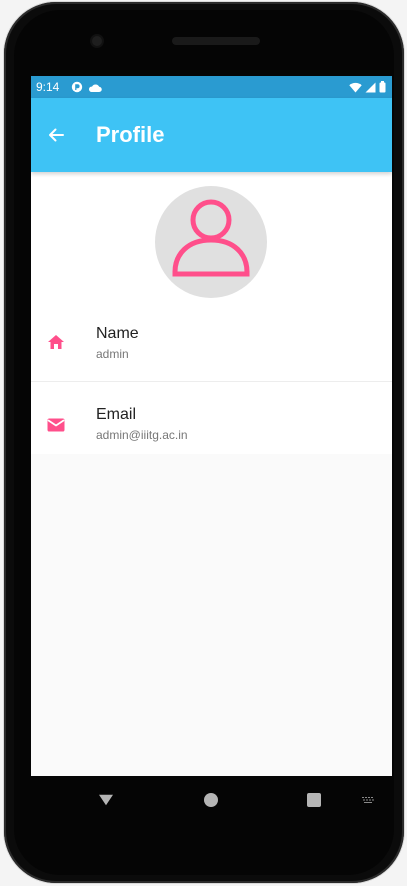 The height and width of the screenshot is (886, 407). I want to click on email-value: admin@iiitg.ac.in, so click(142, 435).